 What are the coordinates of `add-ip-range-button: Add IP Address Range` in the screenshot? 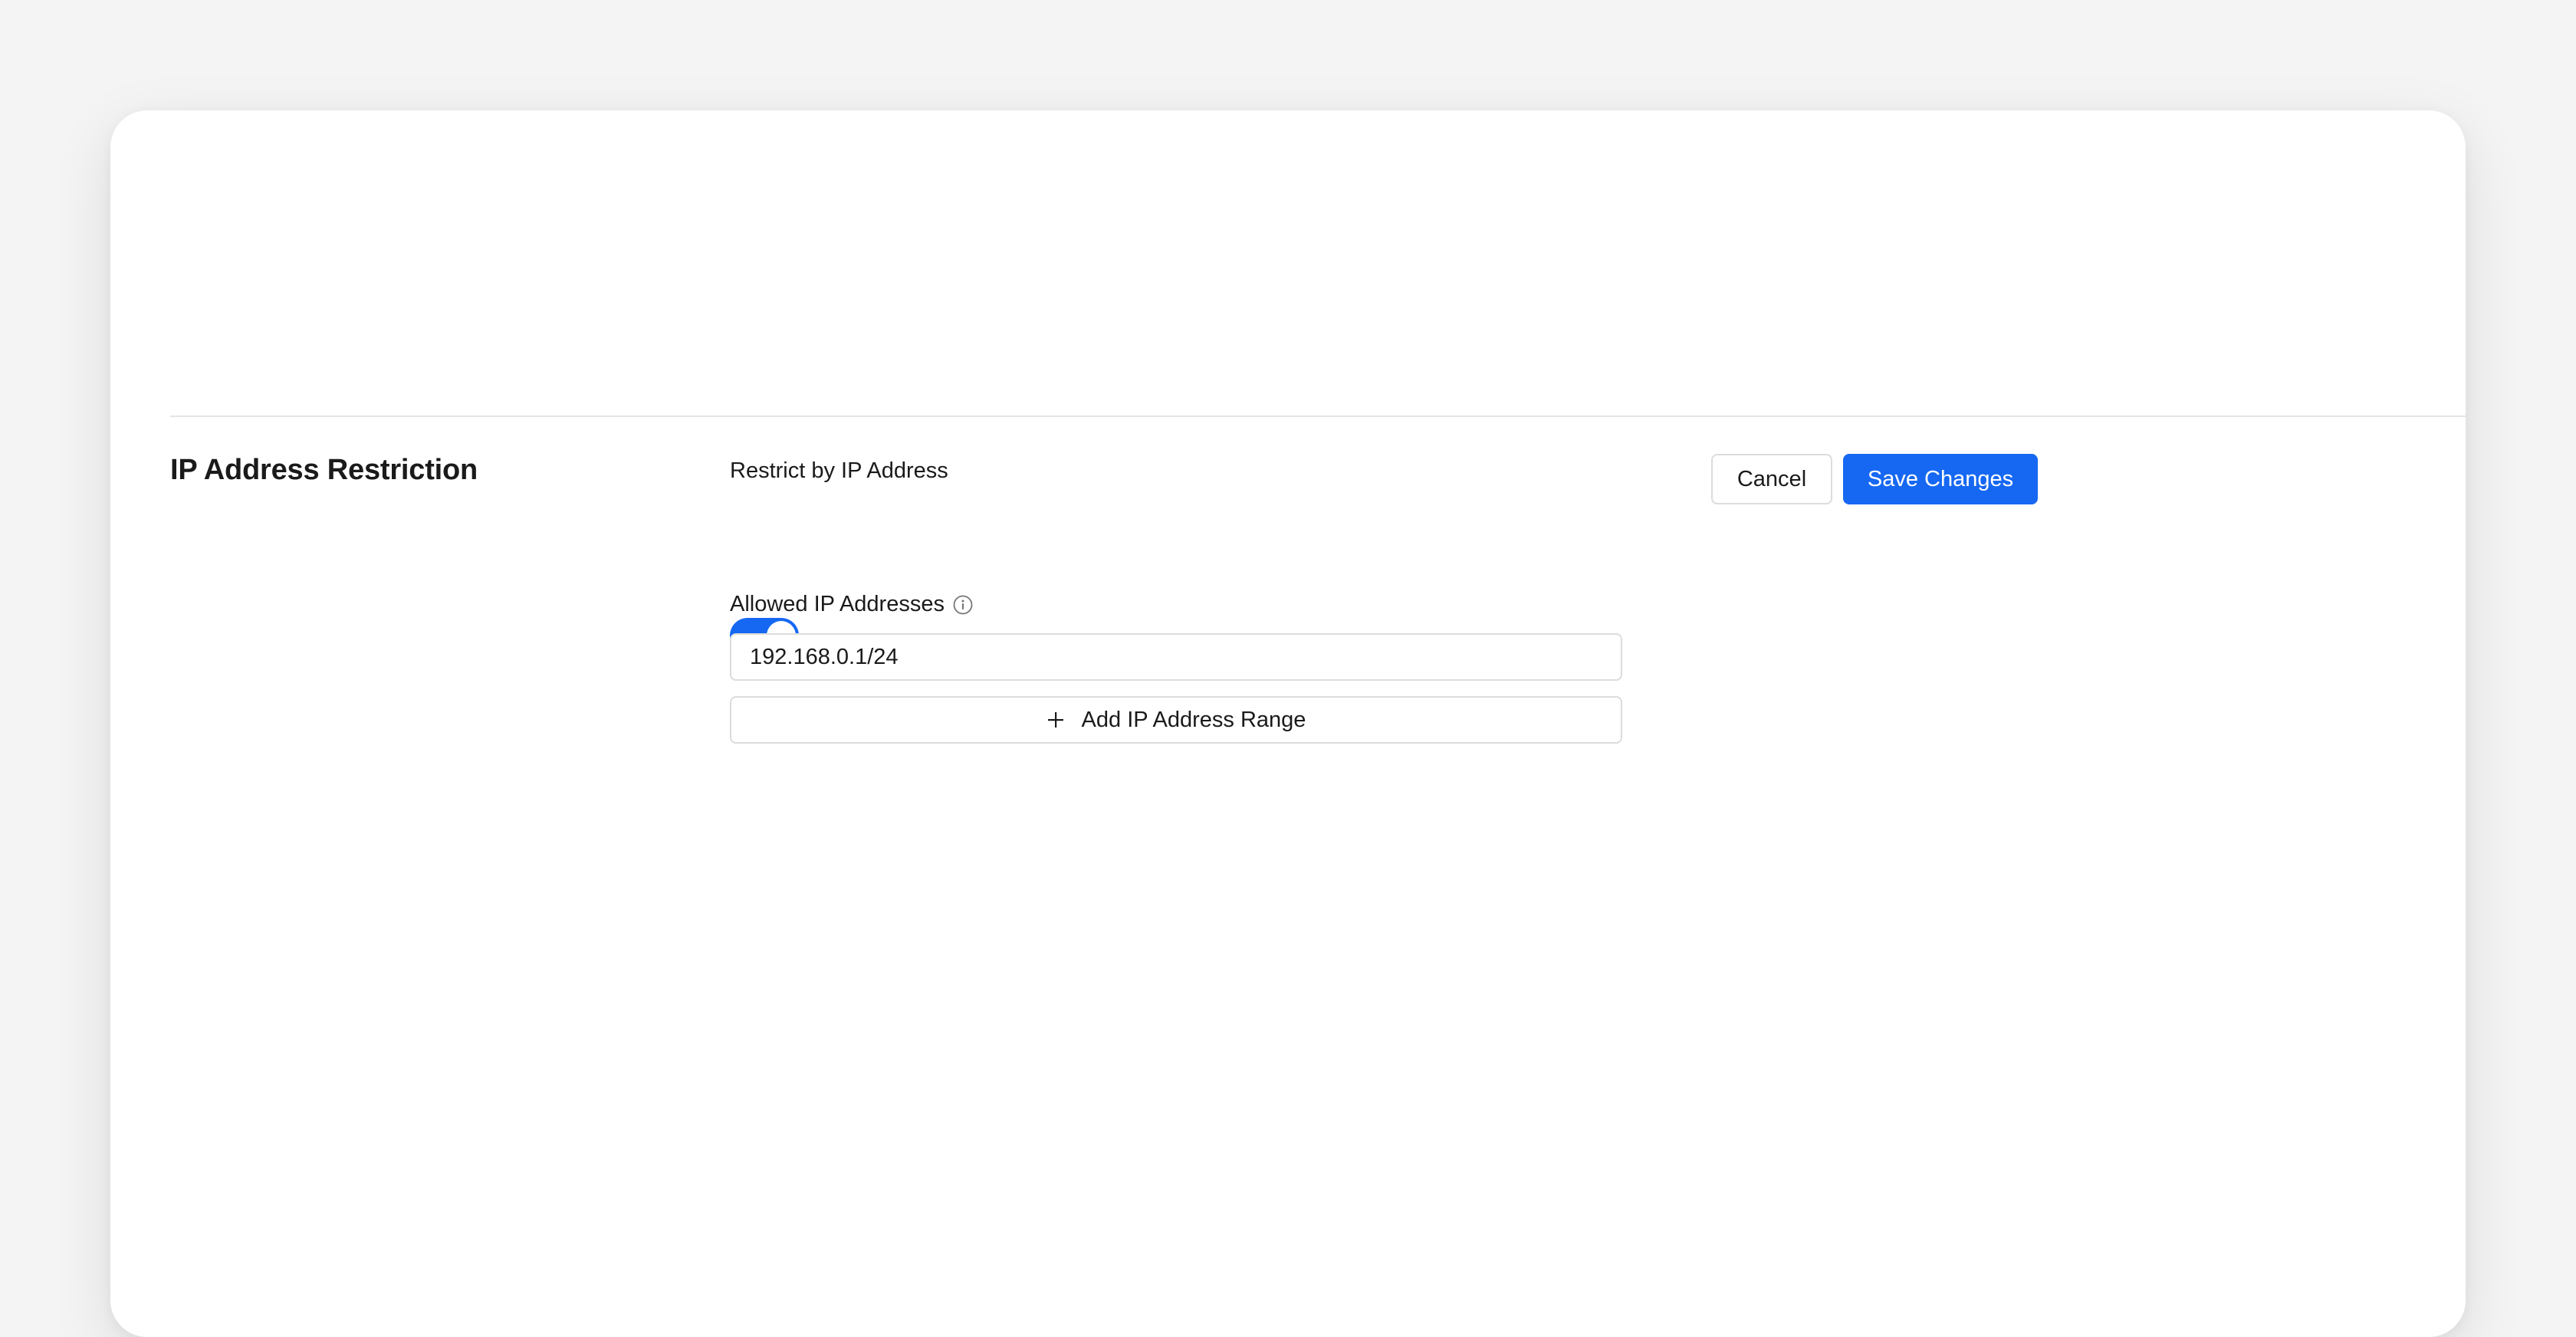 It's located at (1176, 720).